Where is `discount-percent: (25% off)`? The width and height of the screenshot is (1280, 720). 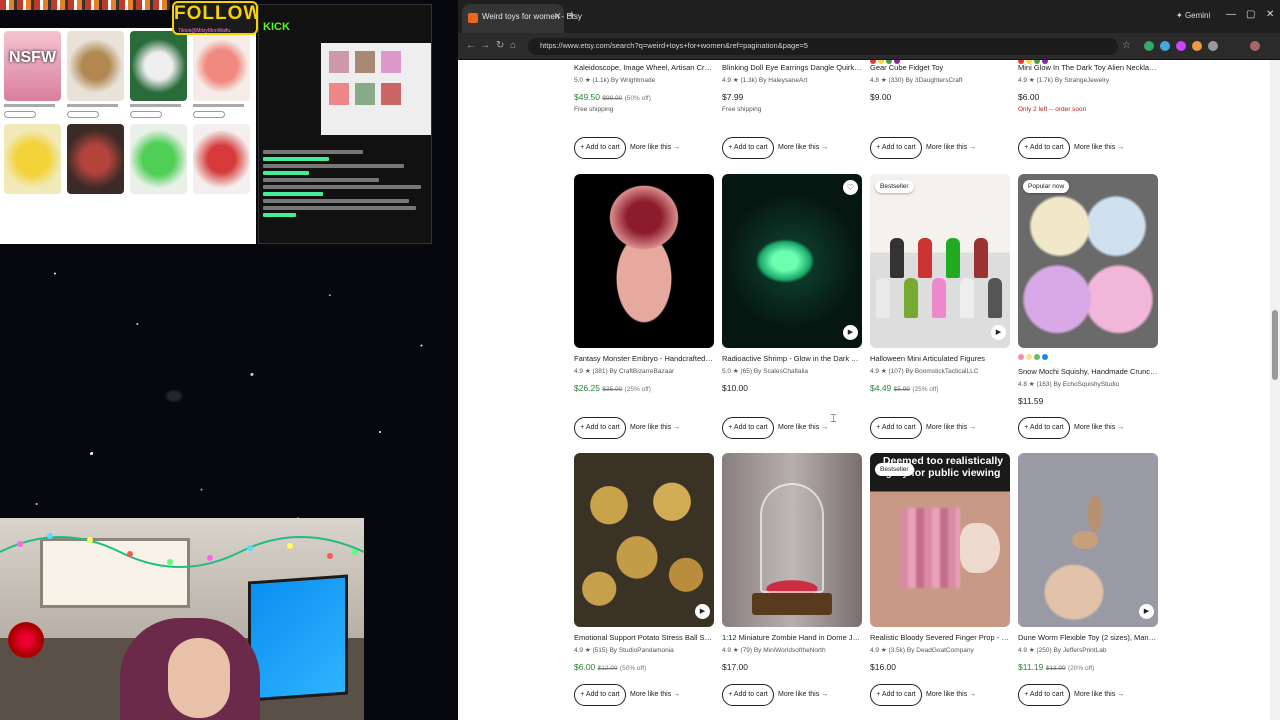 discount-percent: (25% off) is located at coordinates (925, 389).